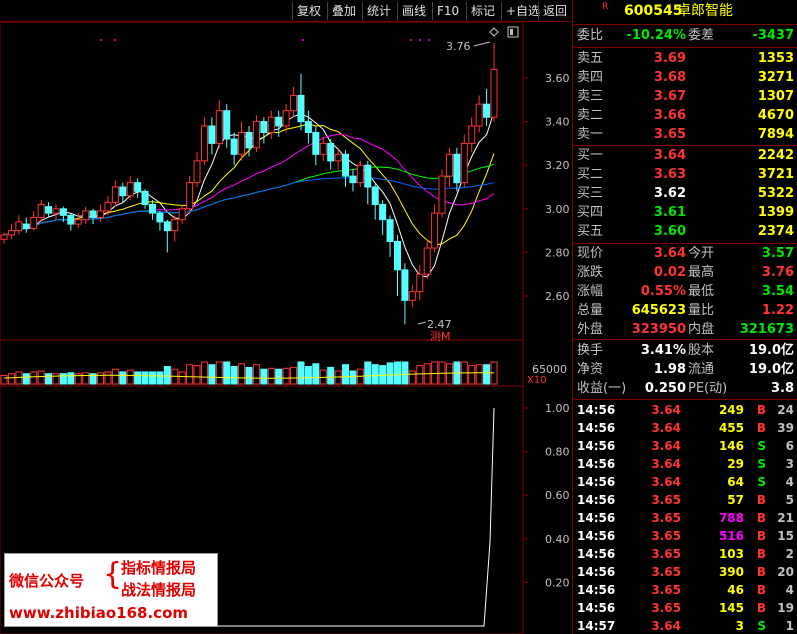  I want to click on high-price-label: 3.76, so click(458, 46).